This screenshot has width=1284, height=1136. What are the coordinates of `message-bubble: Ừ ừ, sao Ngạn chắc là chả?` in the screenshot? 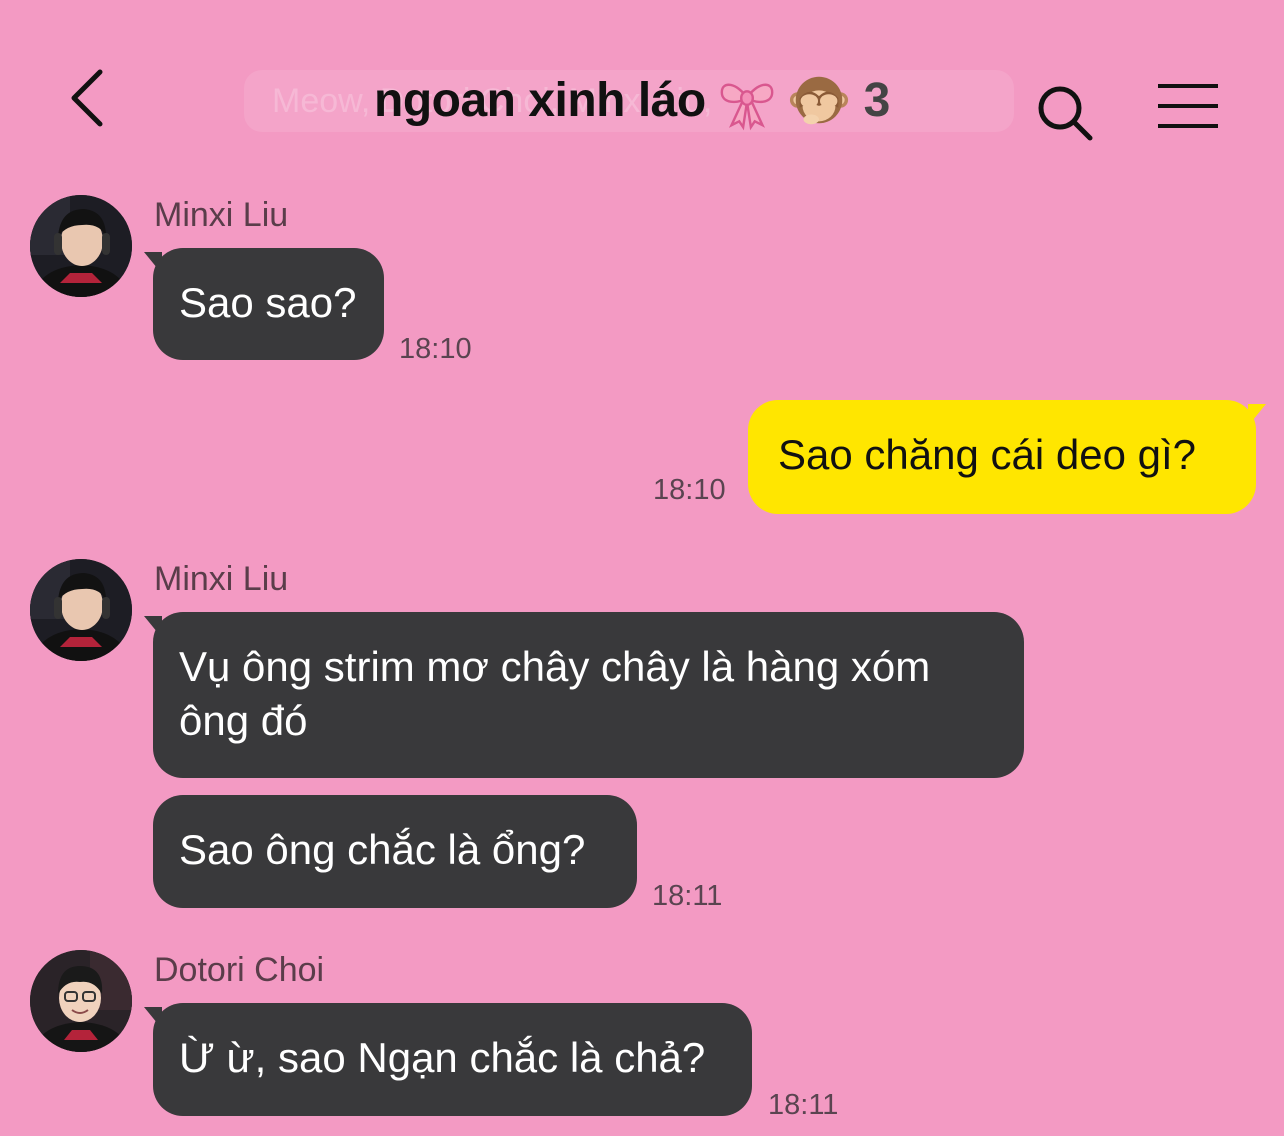 It's located at (452, 1059).